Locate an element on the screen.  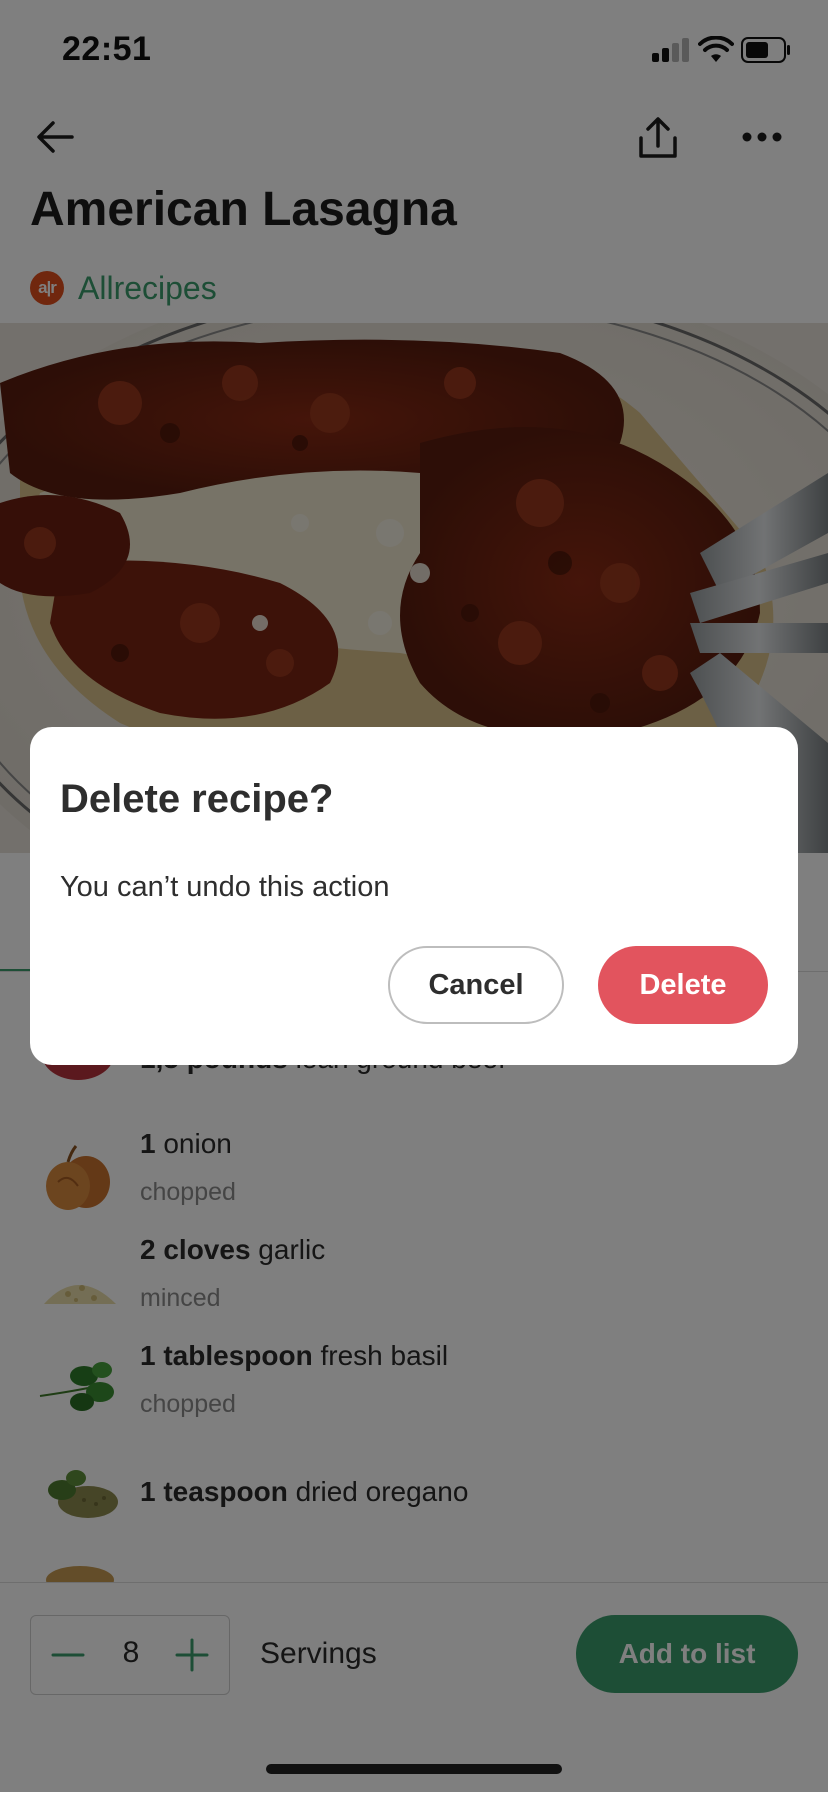
dialog-message: You can’t undo this action is located at coordinates (225, 887).